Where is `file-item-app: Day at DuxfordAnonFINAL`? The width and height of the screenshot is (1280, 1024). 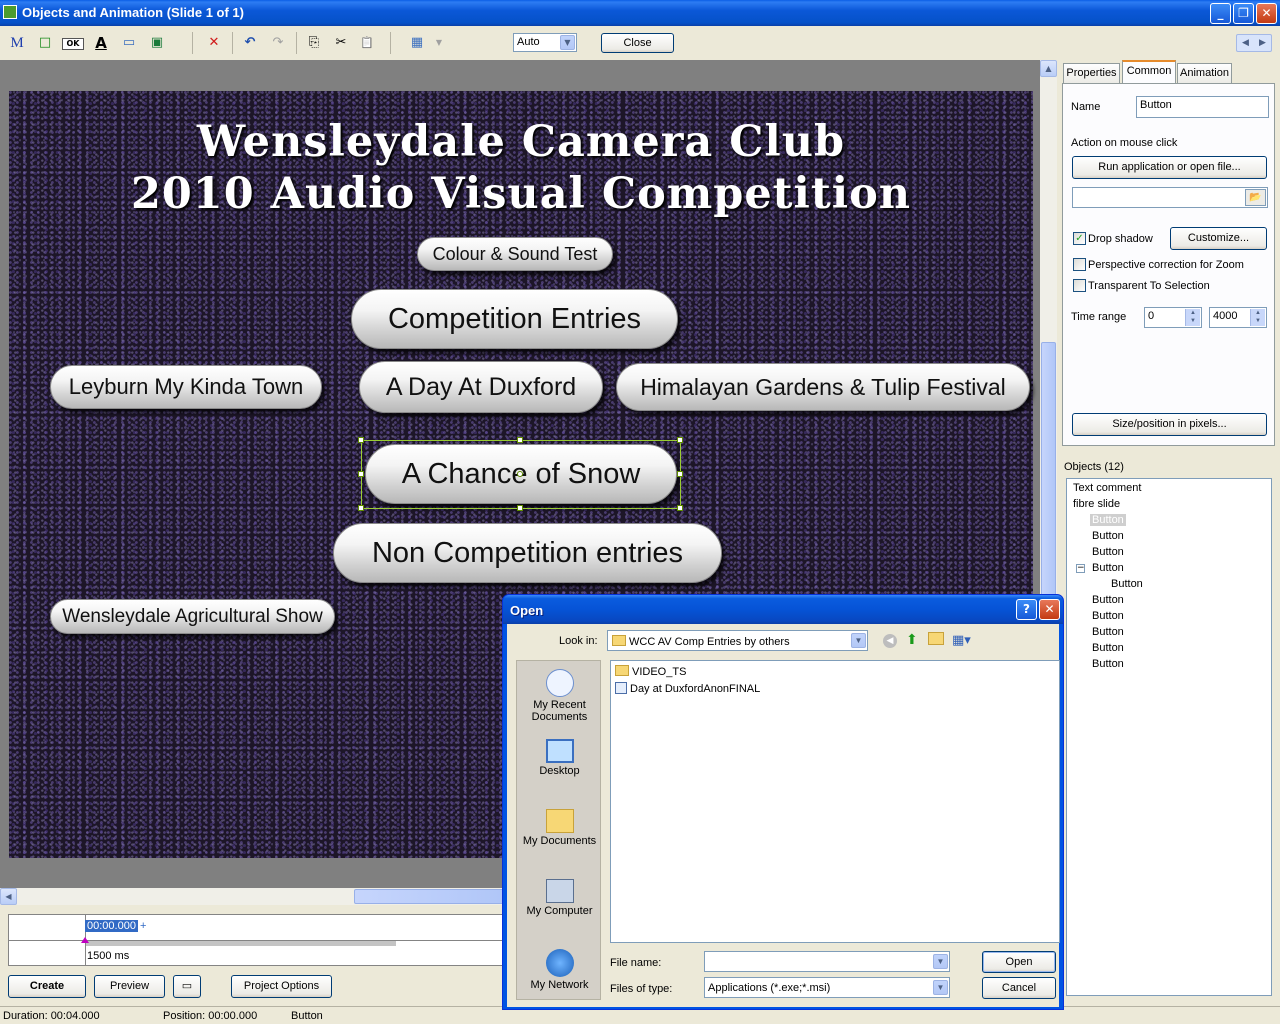 file-item-app: Day at DuxfordAnonFINAL is located at coordinates (687, 688).